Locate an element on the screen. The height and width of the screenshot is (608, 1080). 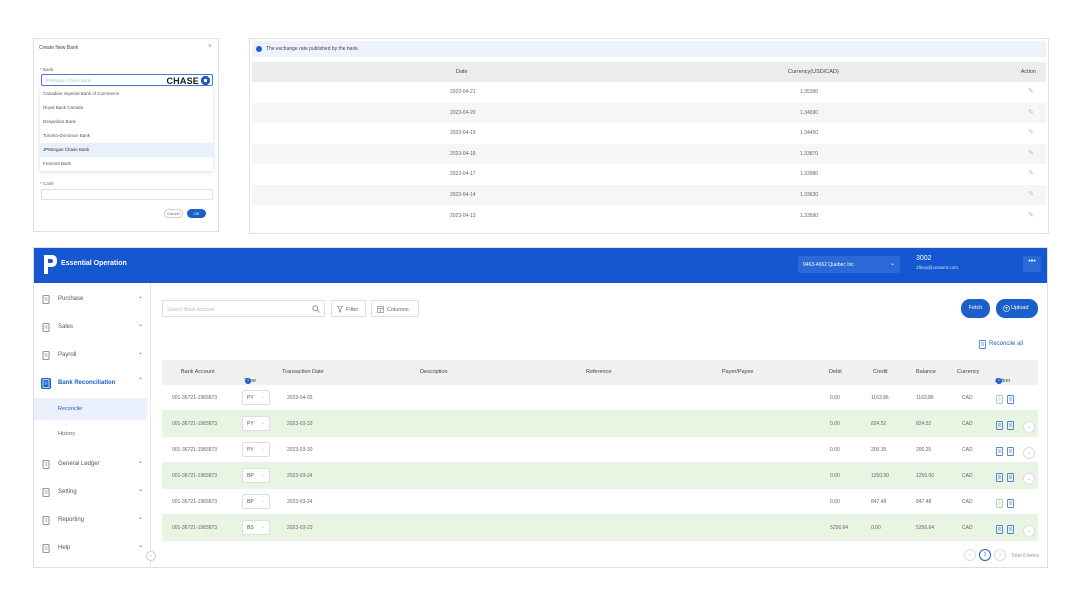
store-icon is located at coordinates (46, 327).